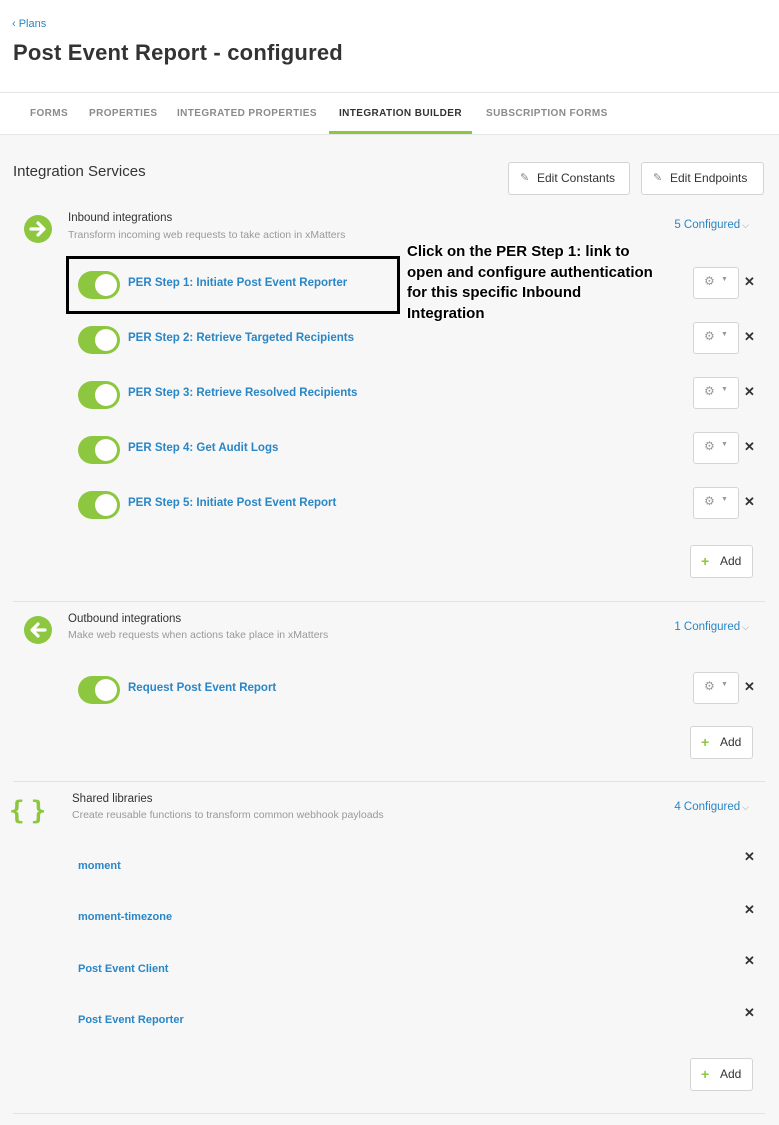  Describe the element at coordinates (99, 866) in the screenshot. I see `library-moment-link: moment` at that location.